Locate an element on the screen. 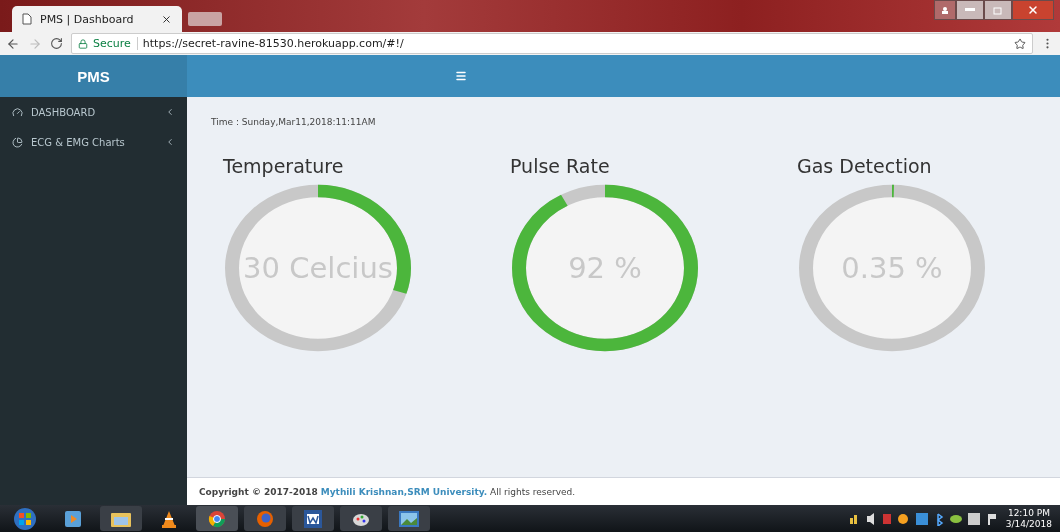 This screenshot has width=1060, height=532. sidebar-item: DASHBOARD is located at coordinates (93, 112).